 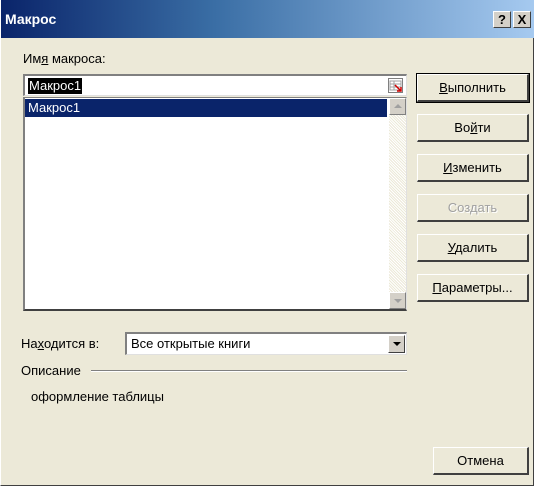 I want to click on location-value: Все открытые книги, so click(x=191, y=343).